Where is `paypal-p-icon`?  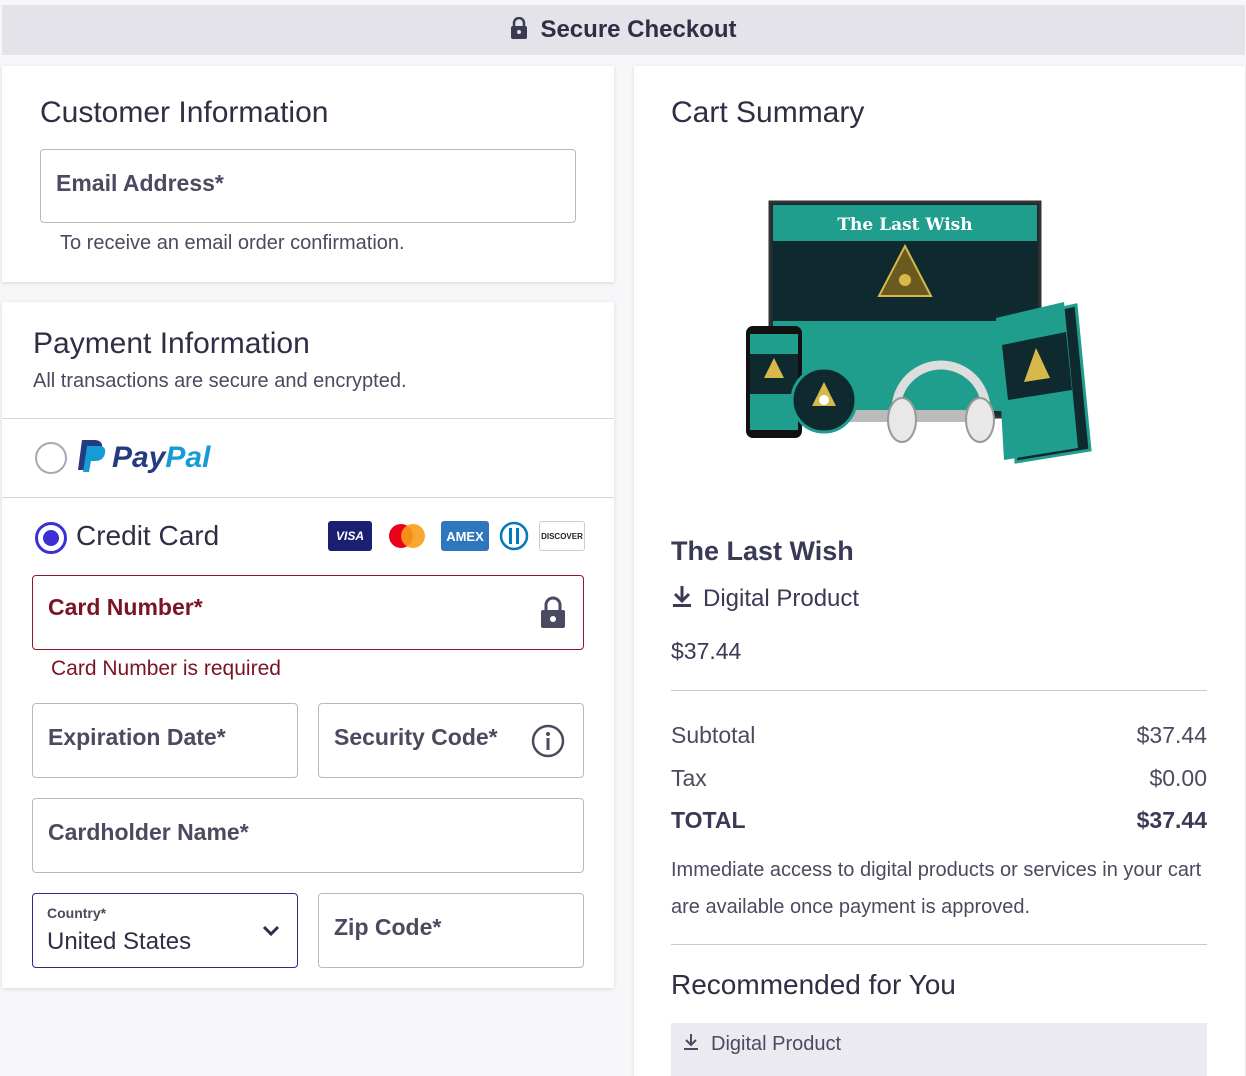 paypal-p-icon is located at coordinates (91, 457).